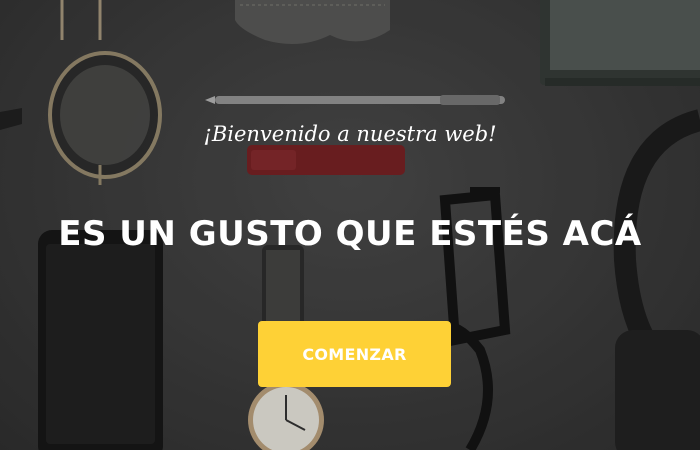 The height and width of the screenshot is (450, 700). I want to click on hero-heading: ES UN GUSTO QUE ESTÉS ACÁ, so click(350, 234).